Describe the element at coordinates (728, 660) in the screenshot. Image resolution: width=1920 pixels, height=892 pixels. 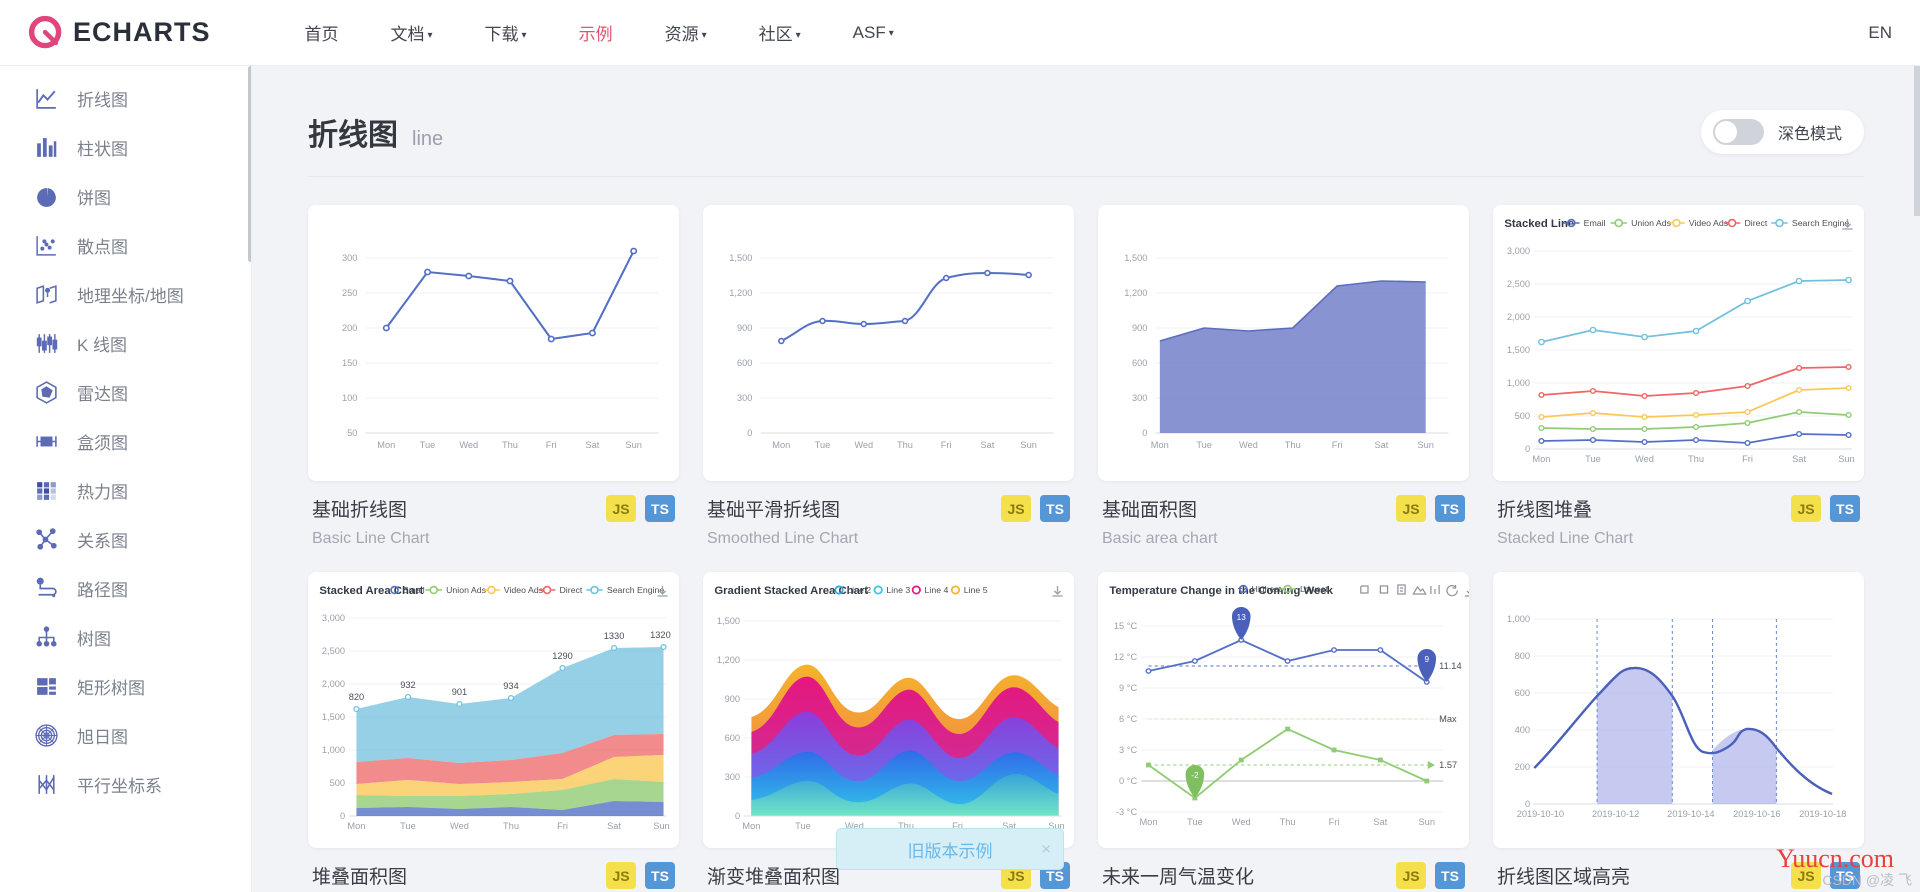
I see `svg-text: 1,200` at that location.